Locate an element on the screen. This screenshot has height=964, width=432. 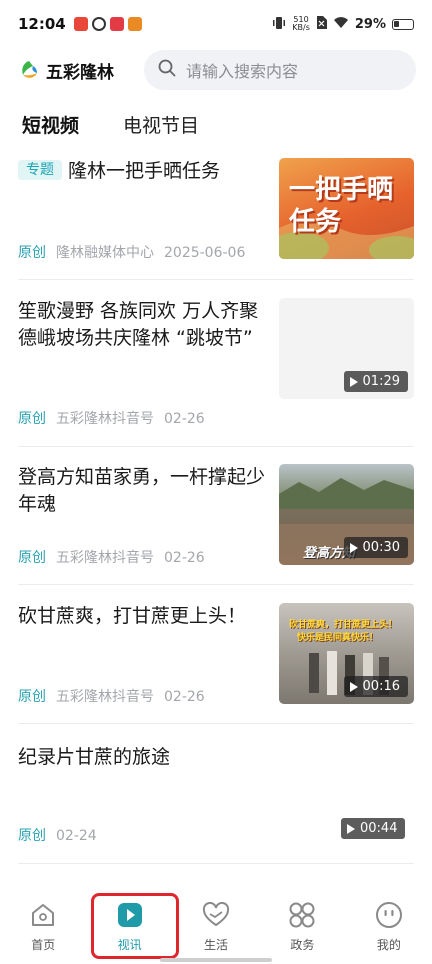
video-thumbnail: 一把手晒任务 is located at coordinates (346, 208).